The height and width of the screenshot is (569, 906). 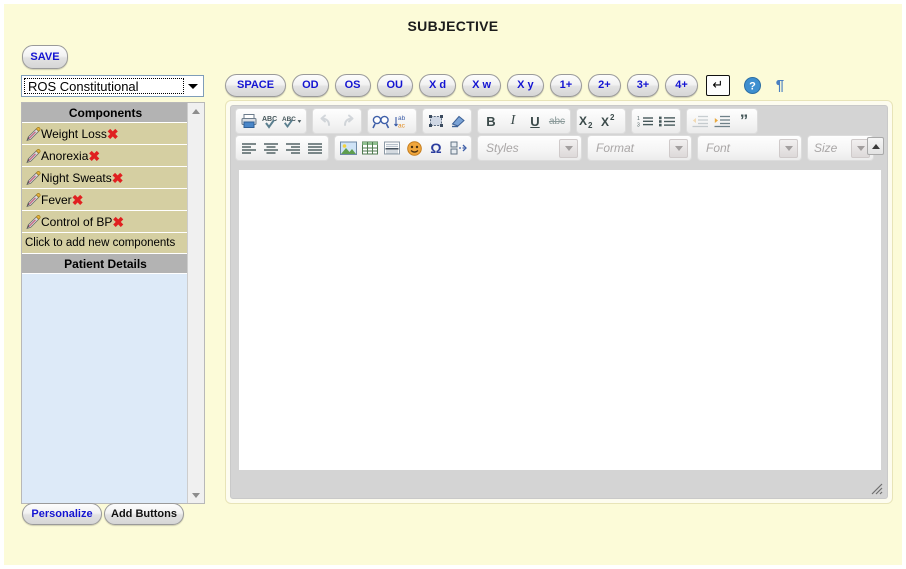 What do you see at coordinates (681, 85) in the screenshot?
I see `macro-4plus: 4+` at bounding box center [681, 85].